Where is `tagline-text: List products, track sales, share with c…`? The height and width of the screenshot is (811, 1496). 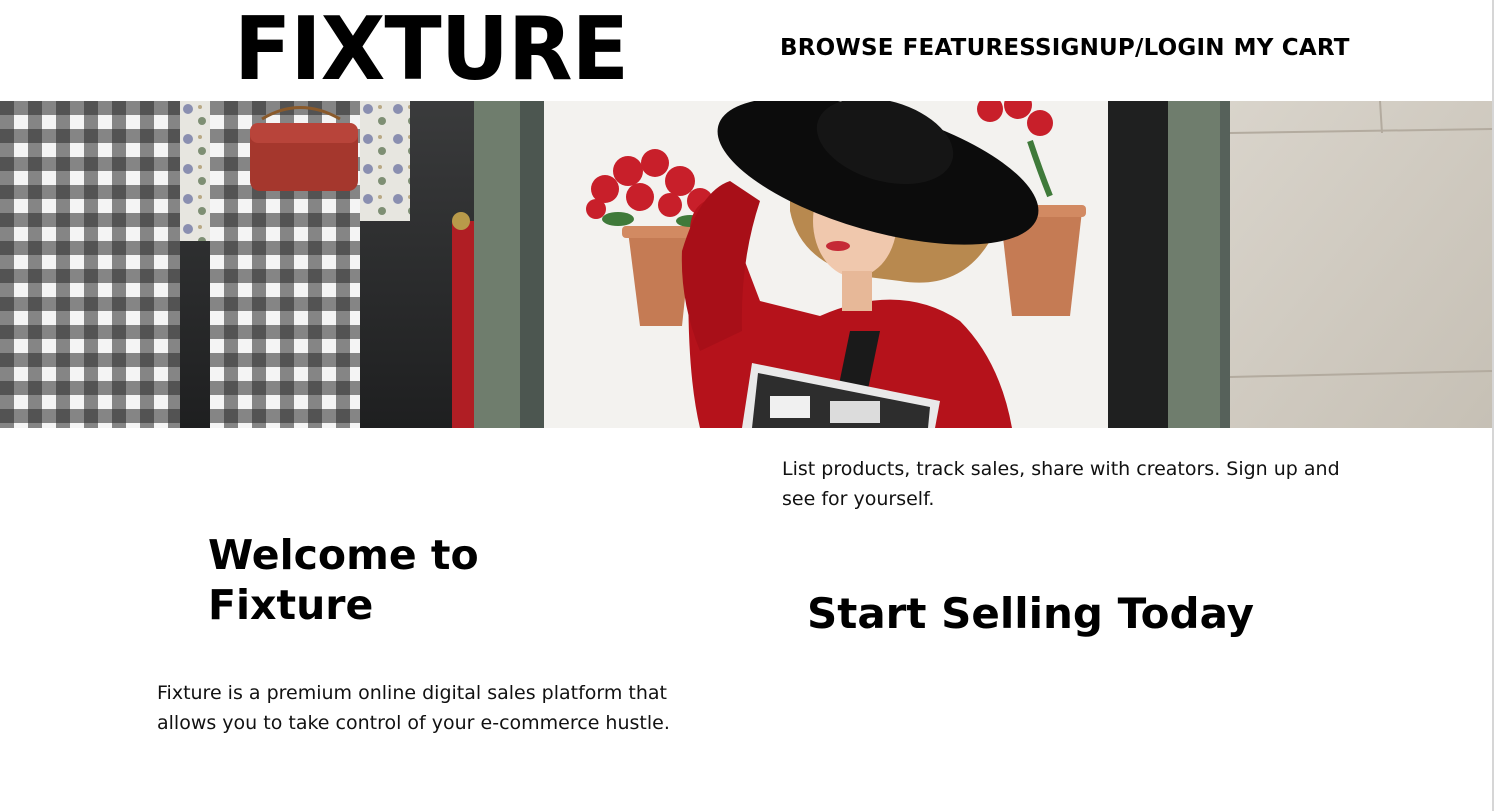 tagline-text: List products, track sales, share with c… is located at coordinates (1061, 484).